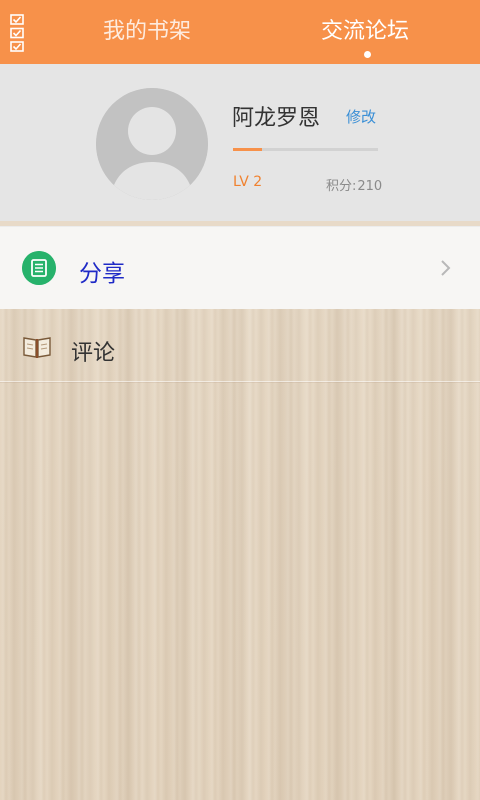  I want to click on chevron-right-icon, so click(446, 268).